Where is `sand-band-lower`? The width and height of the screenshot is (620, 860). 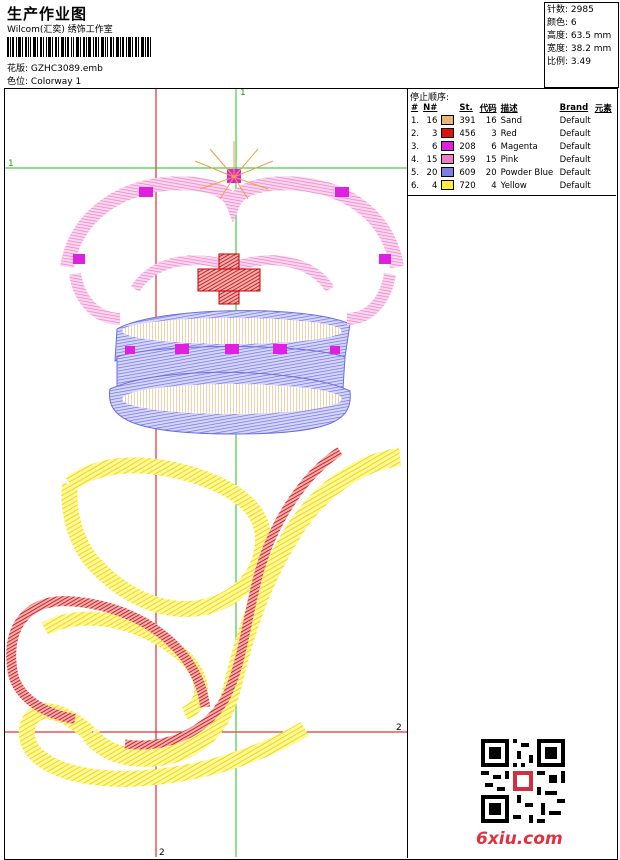 sand-band-lower is located at coordinates (232, 399).